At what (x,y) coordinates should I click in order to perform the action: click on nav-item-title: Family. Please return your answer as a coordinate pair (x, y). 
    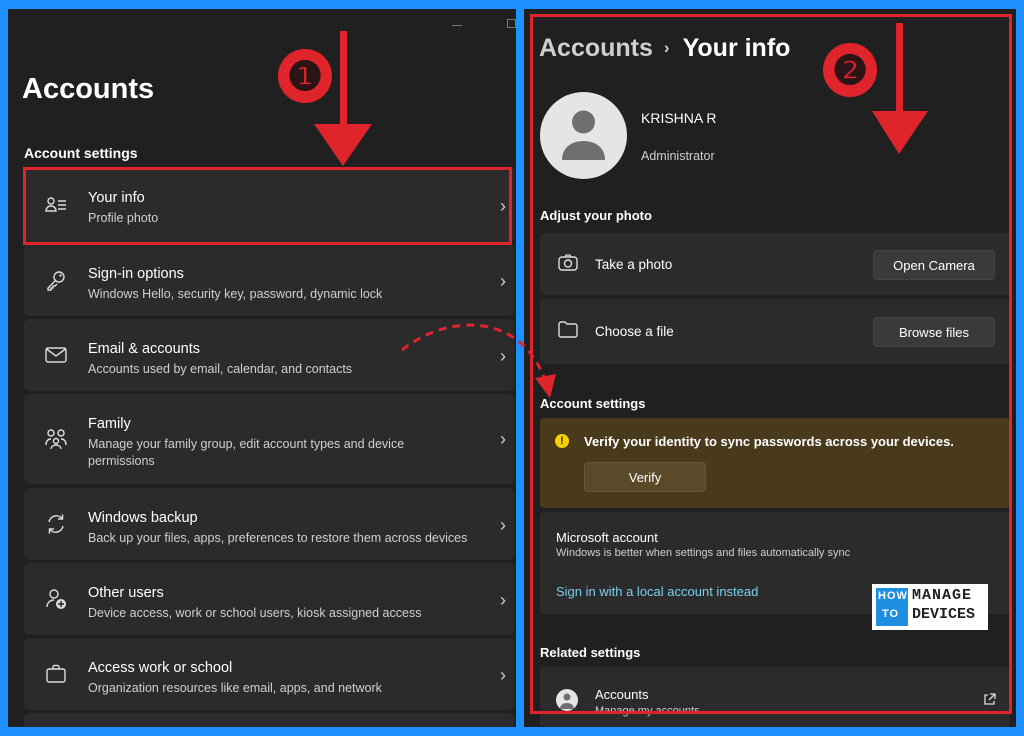
    Looking at the image, I should click on (109, 424).